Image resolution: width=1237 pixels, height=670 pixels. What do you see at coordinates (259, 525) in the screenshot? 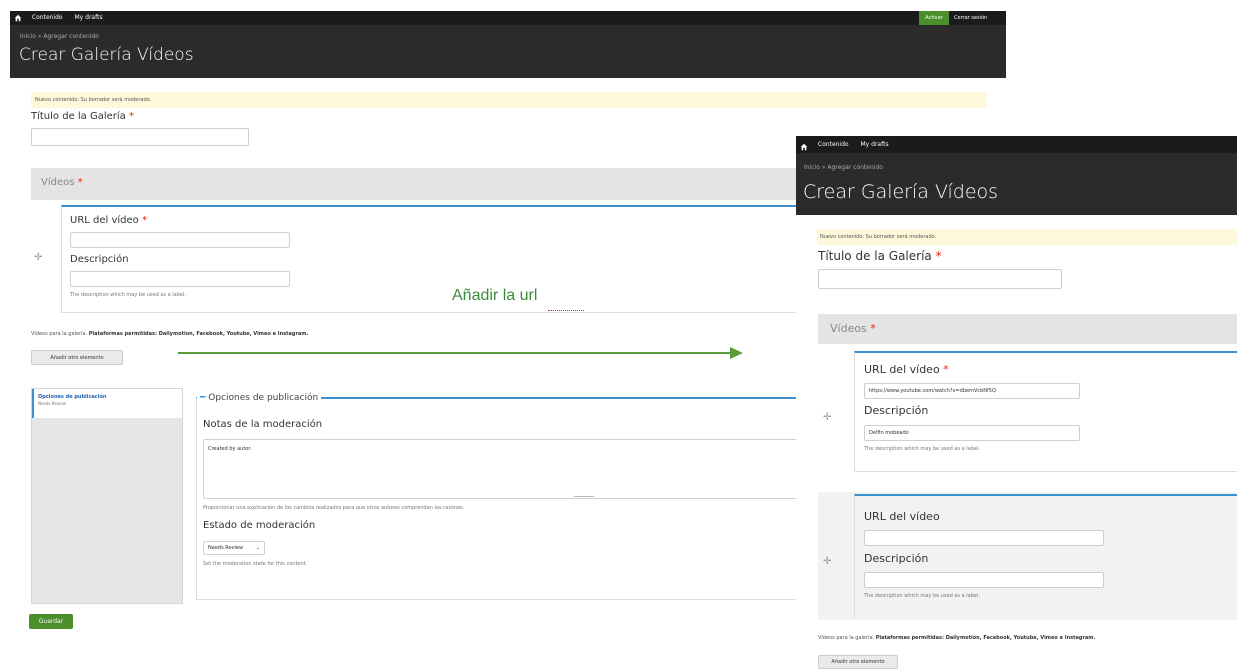
I see `moderation-state-label: Estado de moderación` at bounding box center [259, 525].